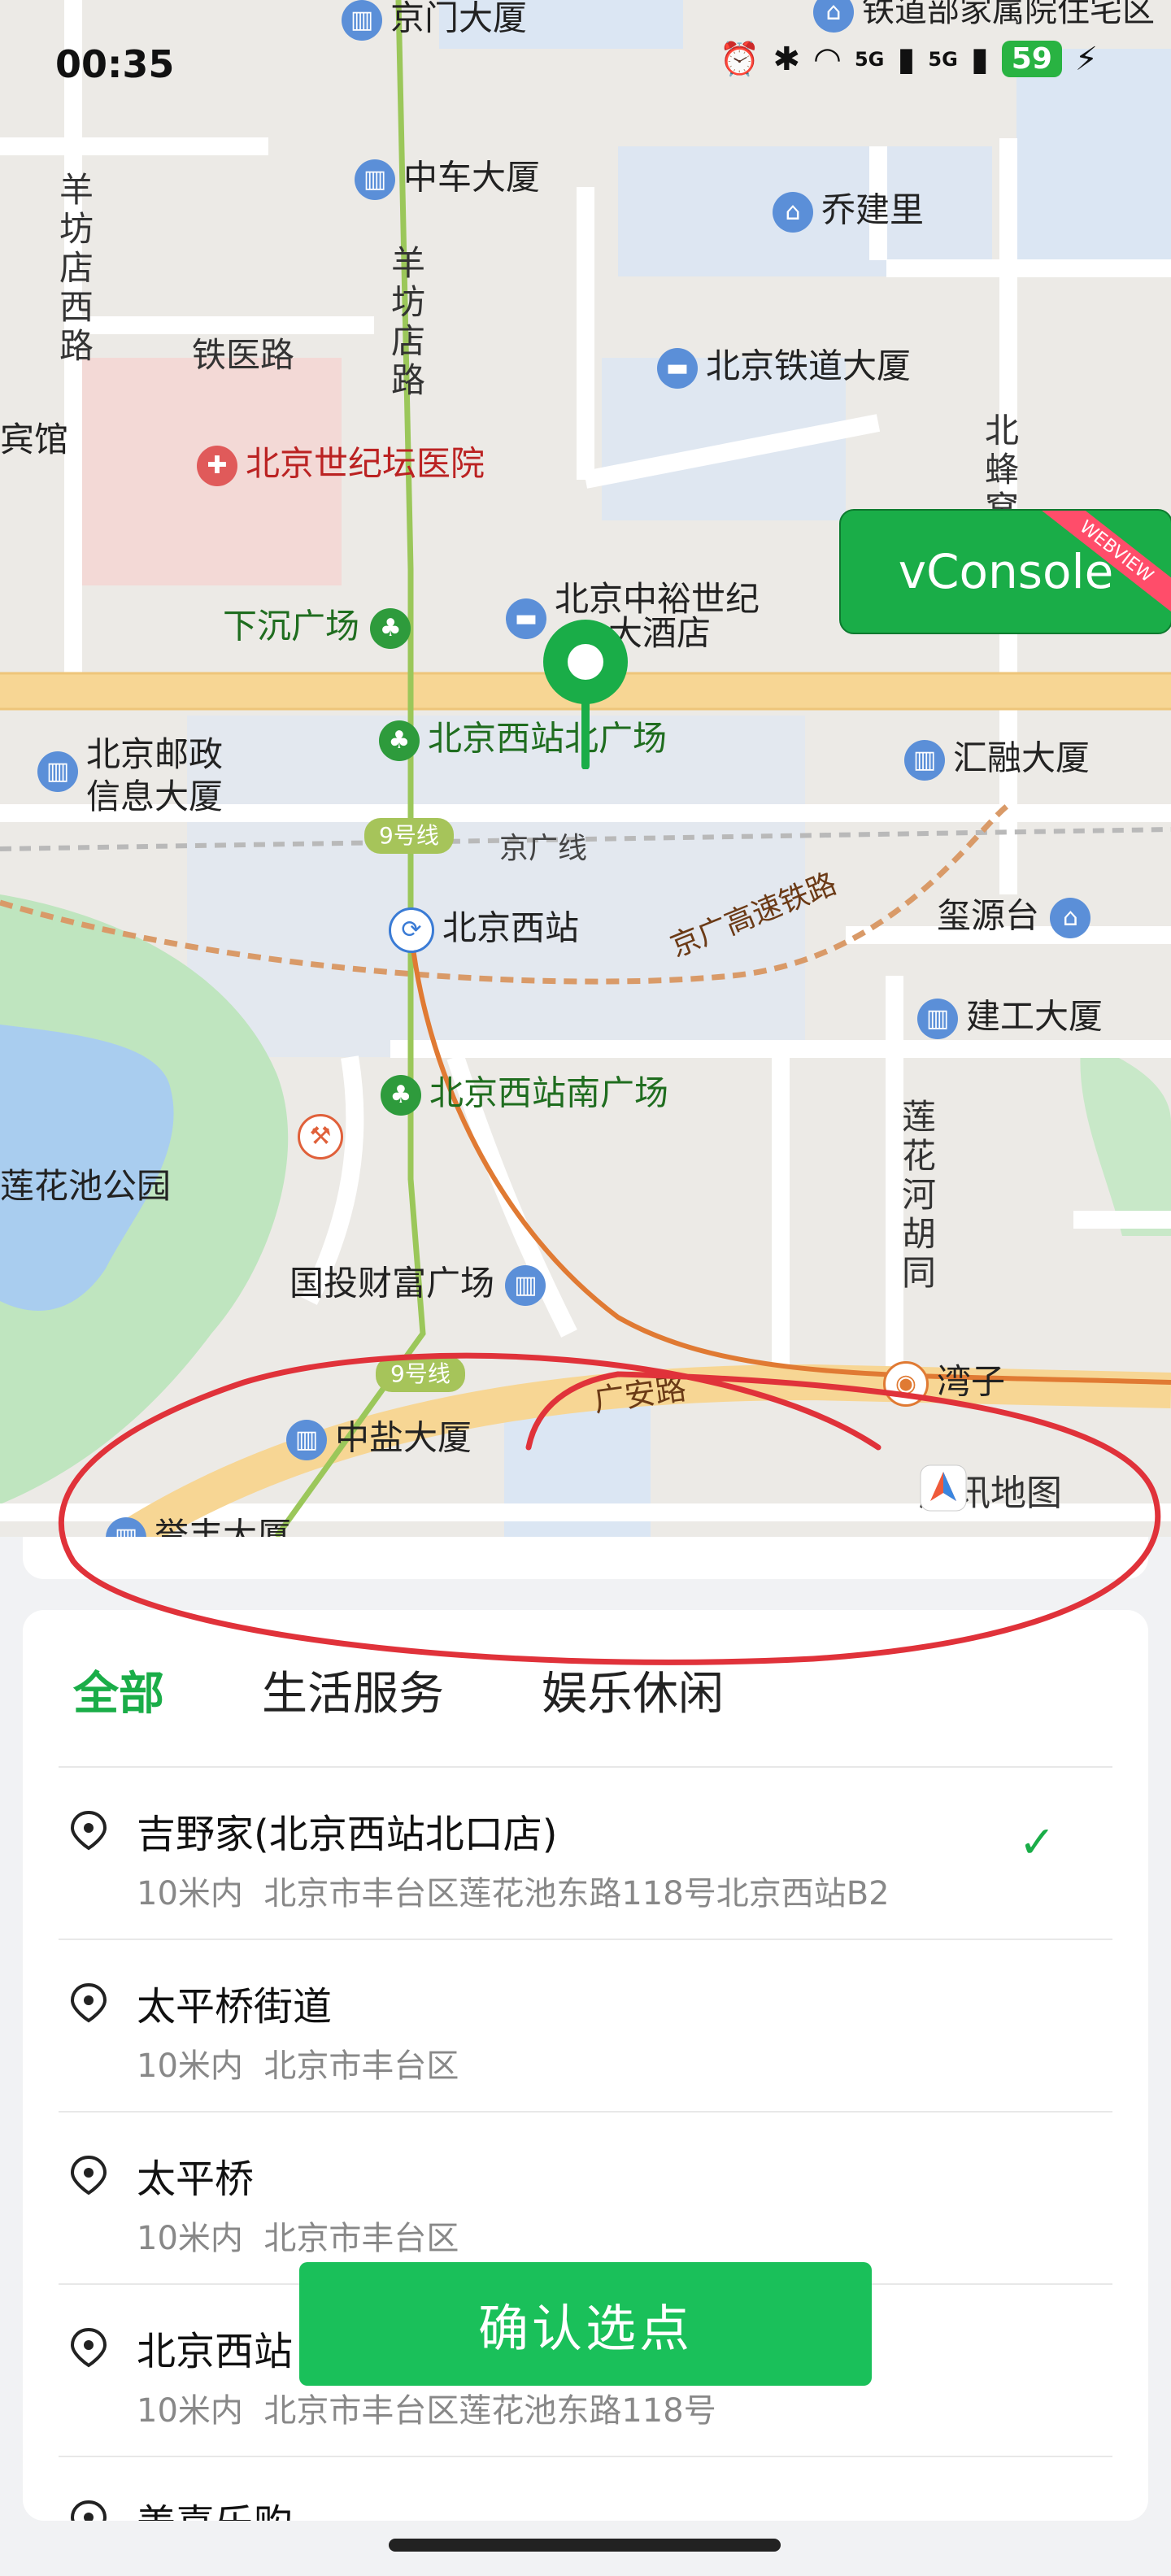  What do you see at coordinates (34, 440) in the screenshot?
I see `poi-hotel-left: 宾馆` at bounding box center [34, 440].